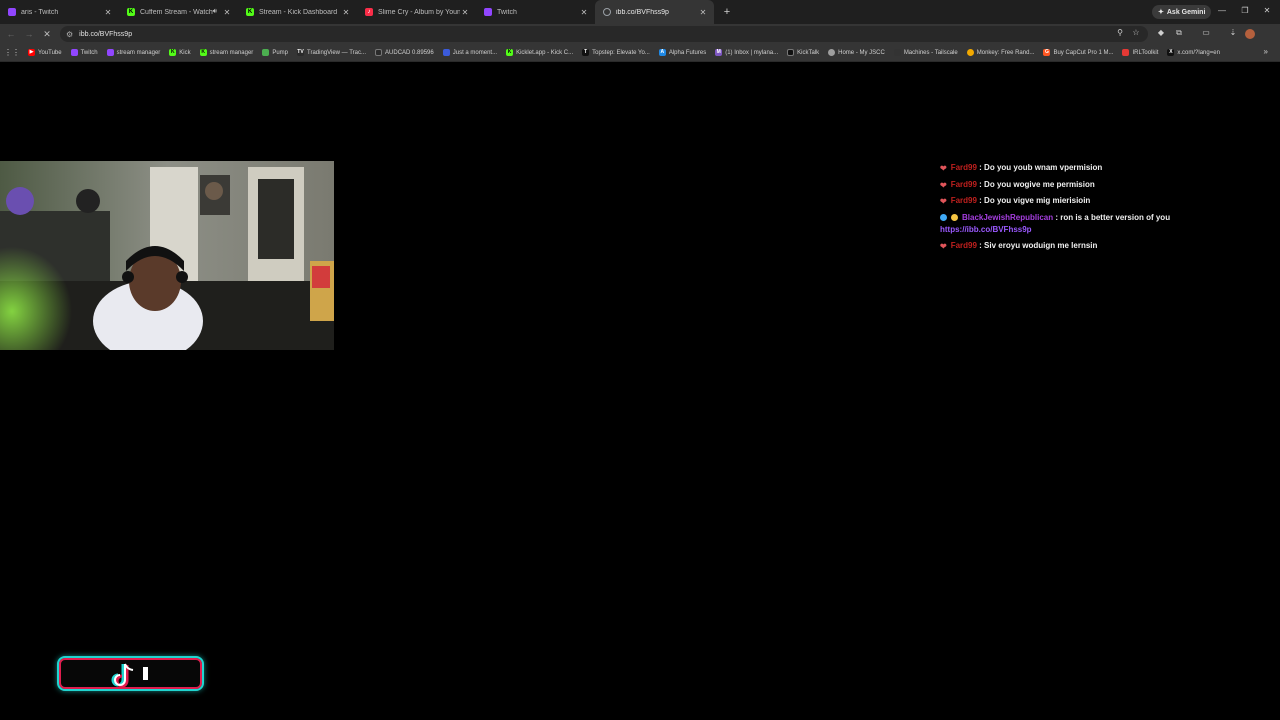 The image size is (1280, 720). Describe the element at coordinates (1037, 184) in the screenshot. I see `chat-text: : Do you wogive me permision` at that location.